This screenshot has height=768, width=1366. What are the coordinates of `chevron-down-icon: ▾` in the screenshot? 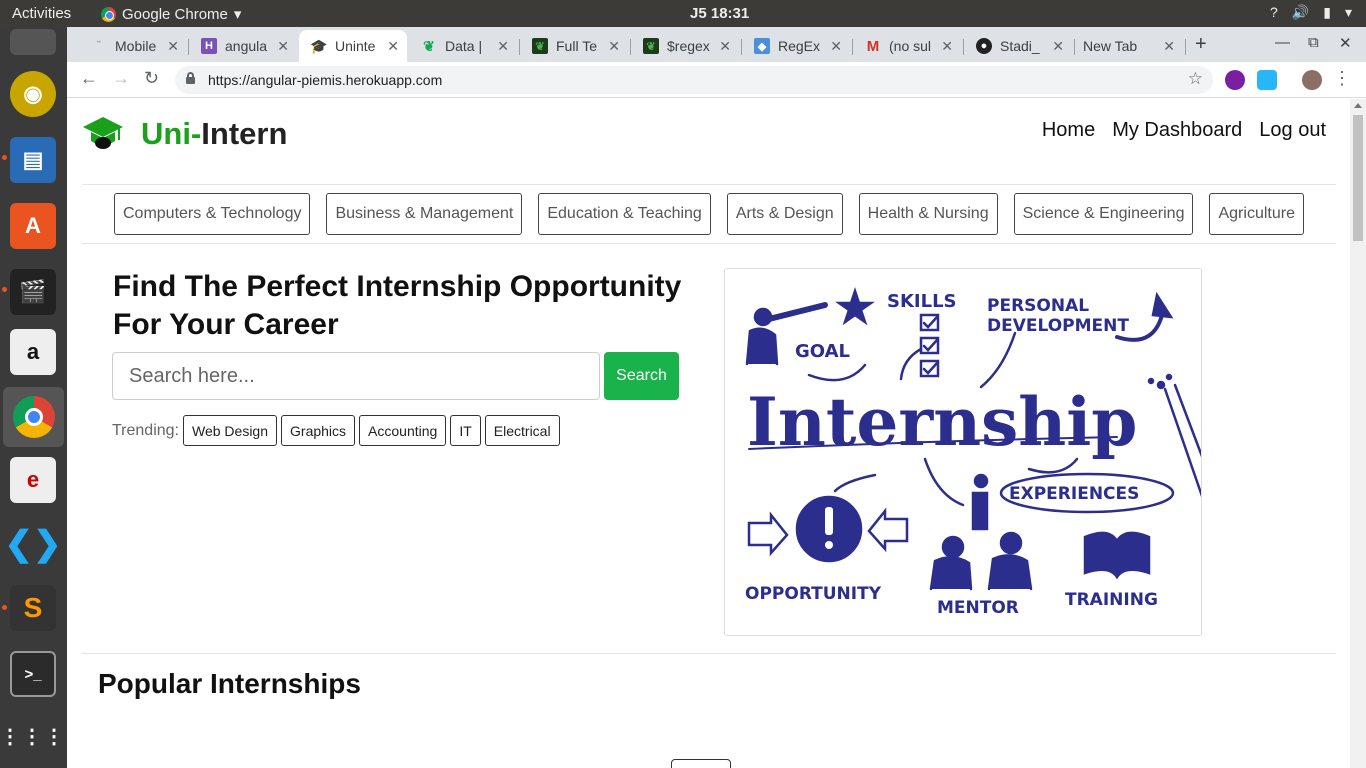 It's located at (1348, 12).